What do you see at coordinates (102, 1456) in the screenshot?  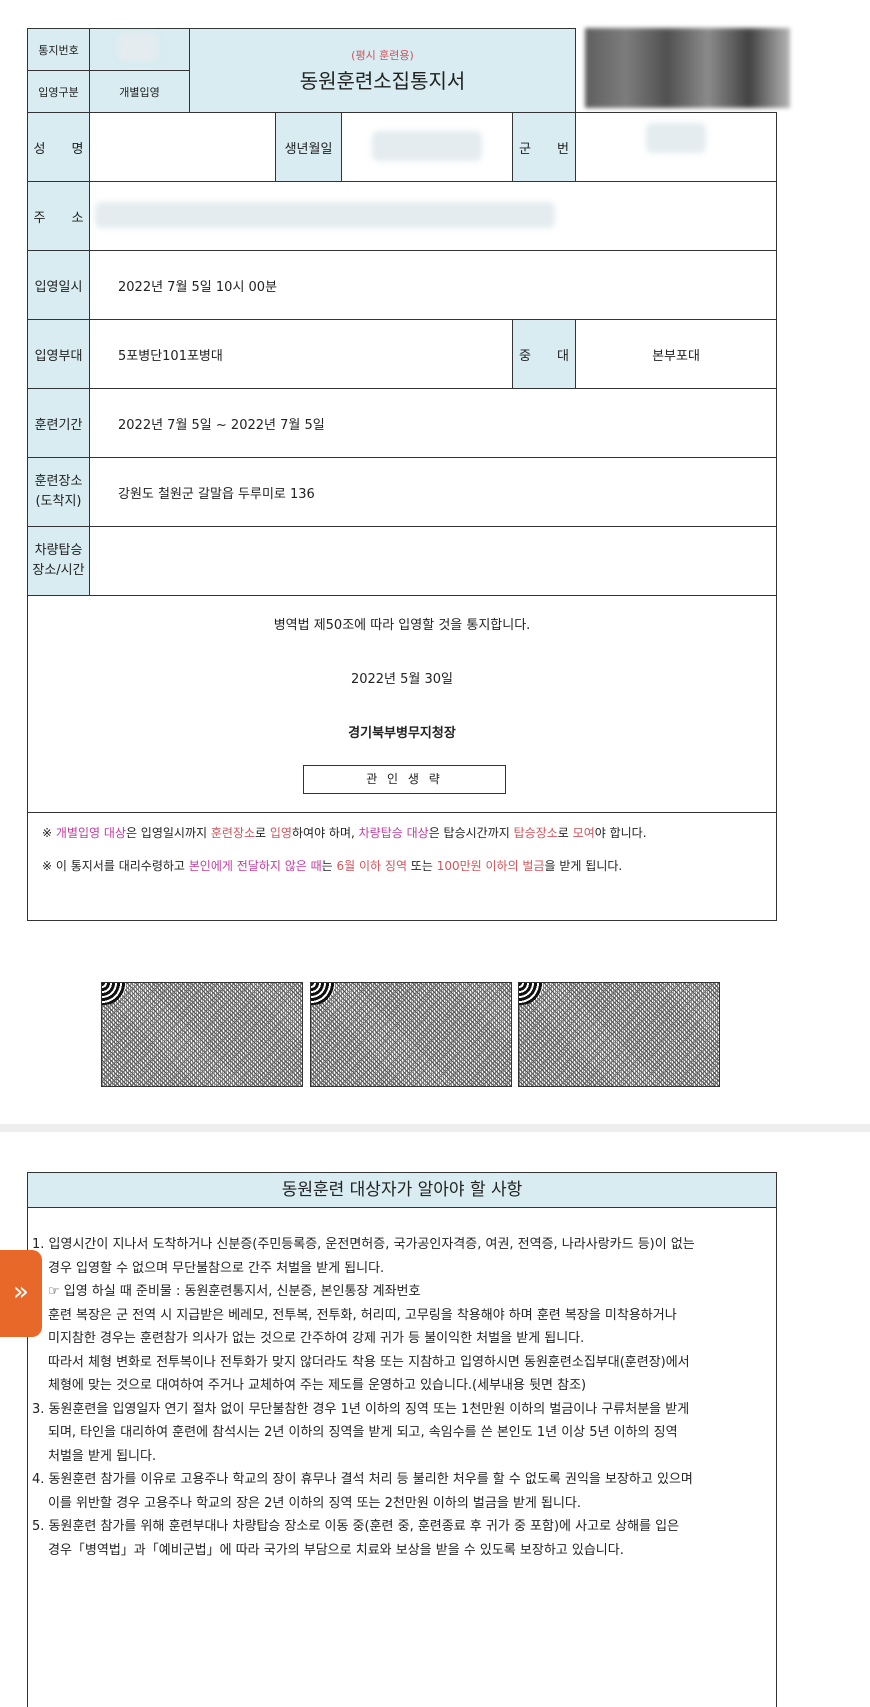 I see `line: 처벌을 받게 됩니다.` at bounding box center [102, 1456].